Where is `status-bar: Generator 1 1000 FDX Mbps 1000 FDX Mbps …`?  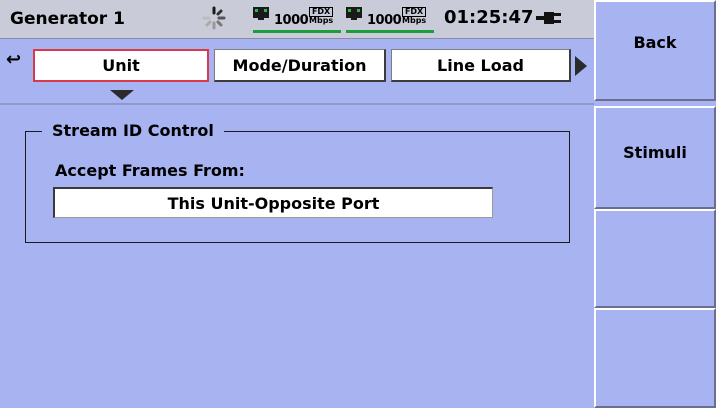
status-bar: Generator 1 1000 FDX Mbps 1000 FDX Mbps … is located at coordinates (297, 19).